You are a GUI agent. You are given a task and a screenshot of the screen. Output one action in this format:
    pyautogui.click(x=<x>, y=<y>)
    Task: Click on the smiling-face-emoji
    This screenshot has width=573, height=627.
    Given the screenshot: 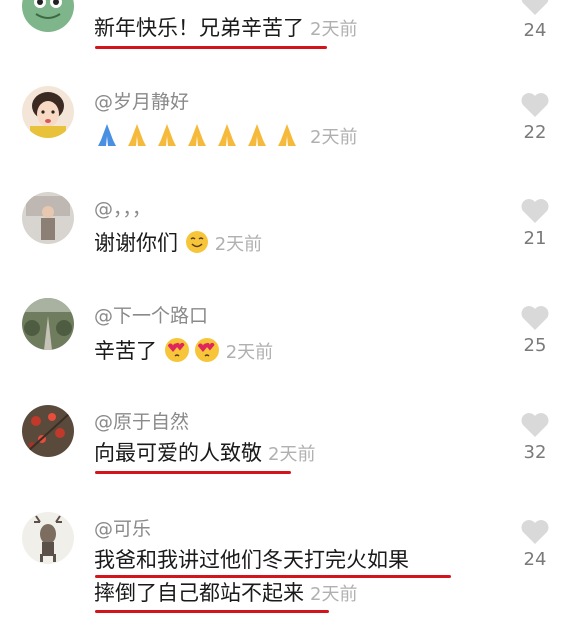 What is the action you would take?
    pyautogui.click(x=197, y=244)
    